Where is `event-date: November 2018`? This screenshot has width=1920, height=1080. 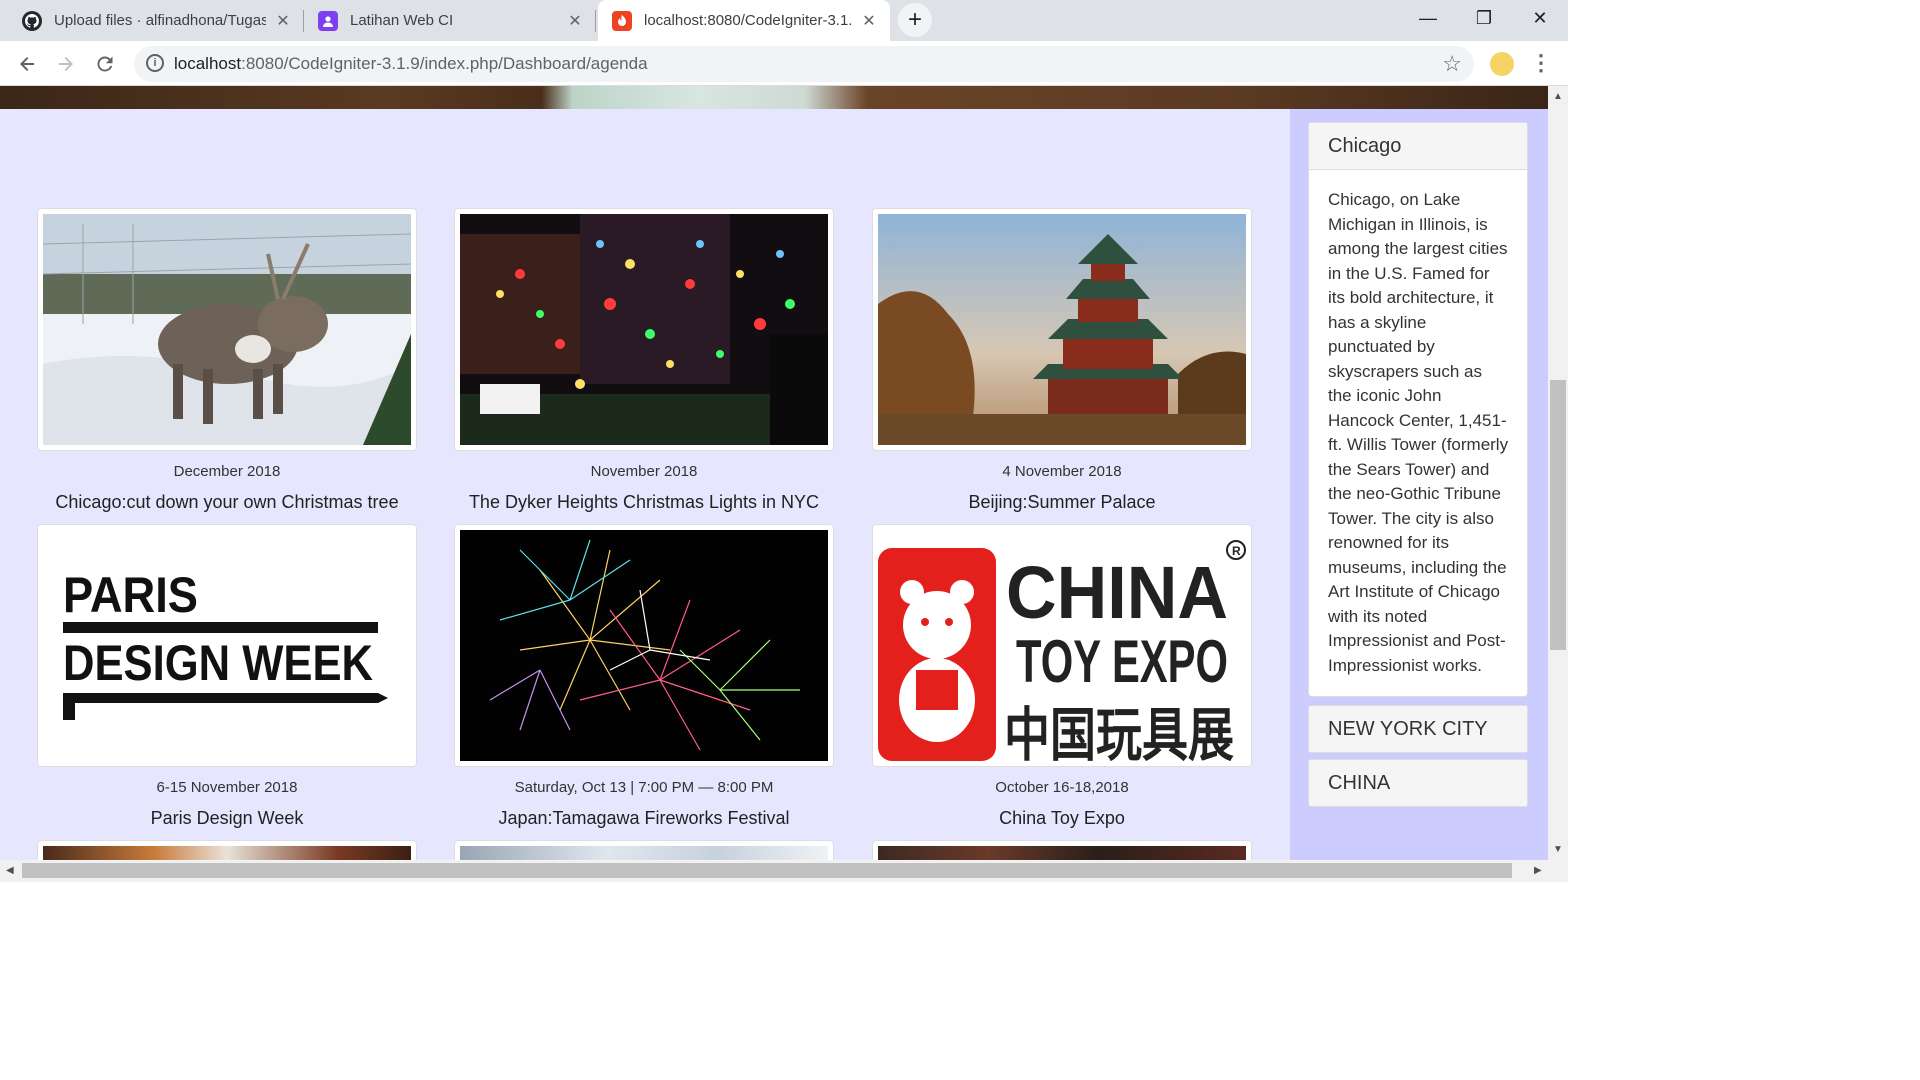
event-date: November 2018 is located at coordinates (644, 471).